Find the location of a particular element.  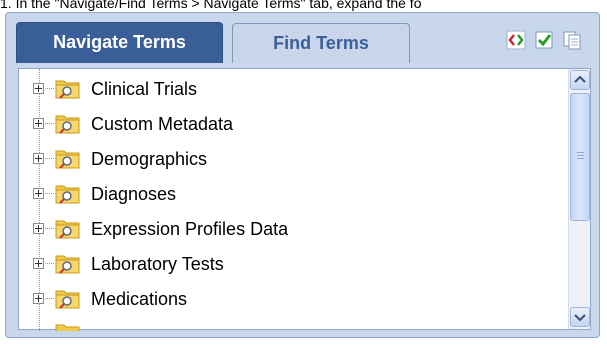

tree-item-laboratory-tests: Laboratory Tests is located at coordinates (289, 264).